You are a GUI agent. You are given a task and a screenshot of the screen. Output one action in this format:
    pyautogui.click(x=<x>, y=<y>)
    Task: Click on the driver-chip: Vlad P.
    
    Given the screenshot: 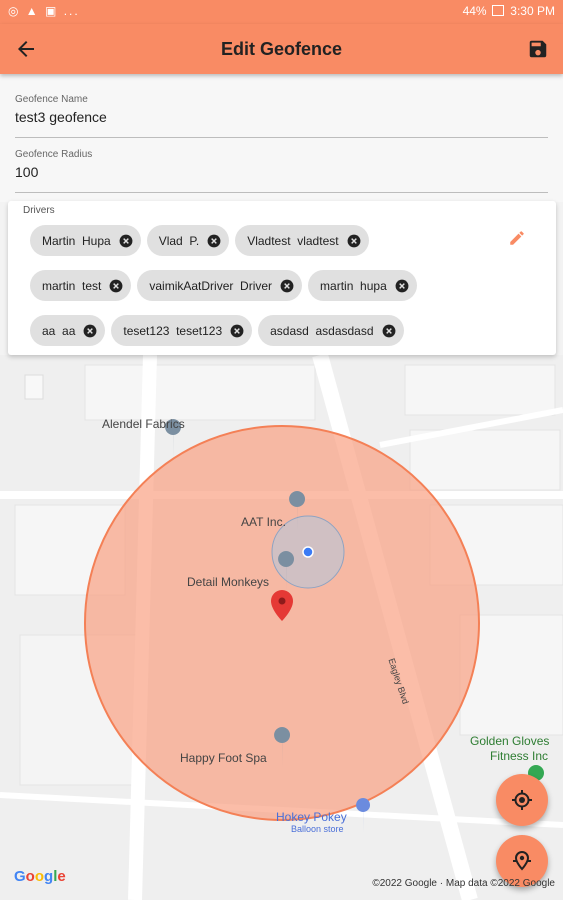 What is the action you would take?
    pyautogui.click(x=188, y=240)
    